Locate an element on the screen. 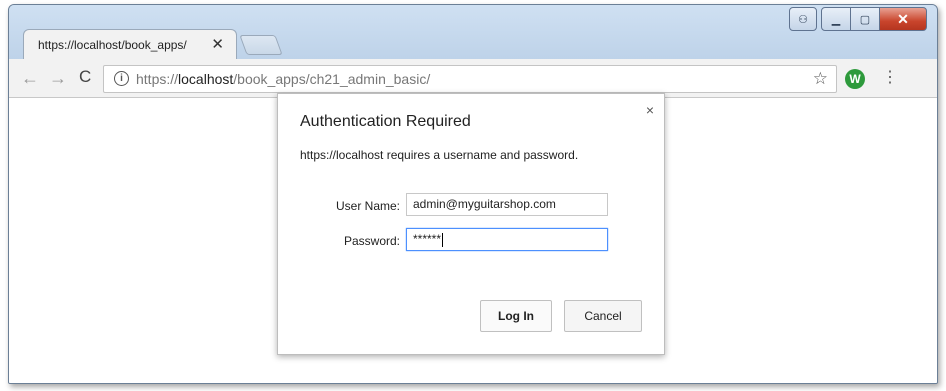 The height and width of the screenshot is (391, 946). back-arrow-icon: ← is located at coordinates (30, 78).